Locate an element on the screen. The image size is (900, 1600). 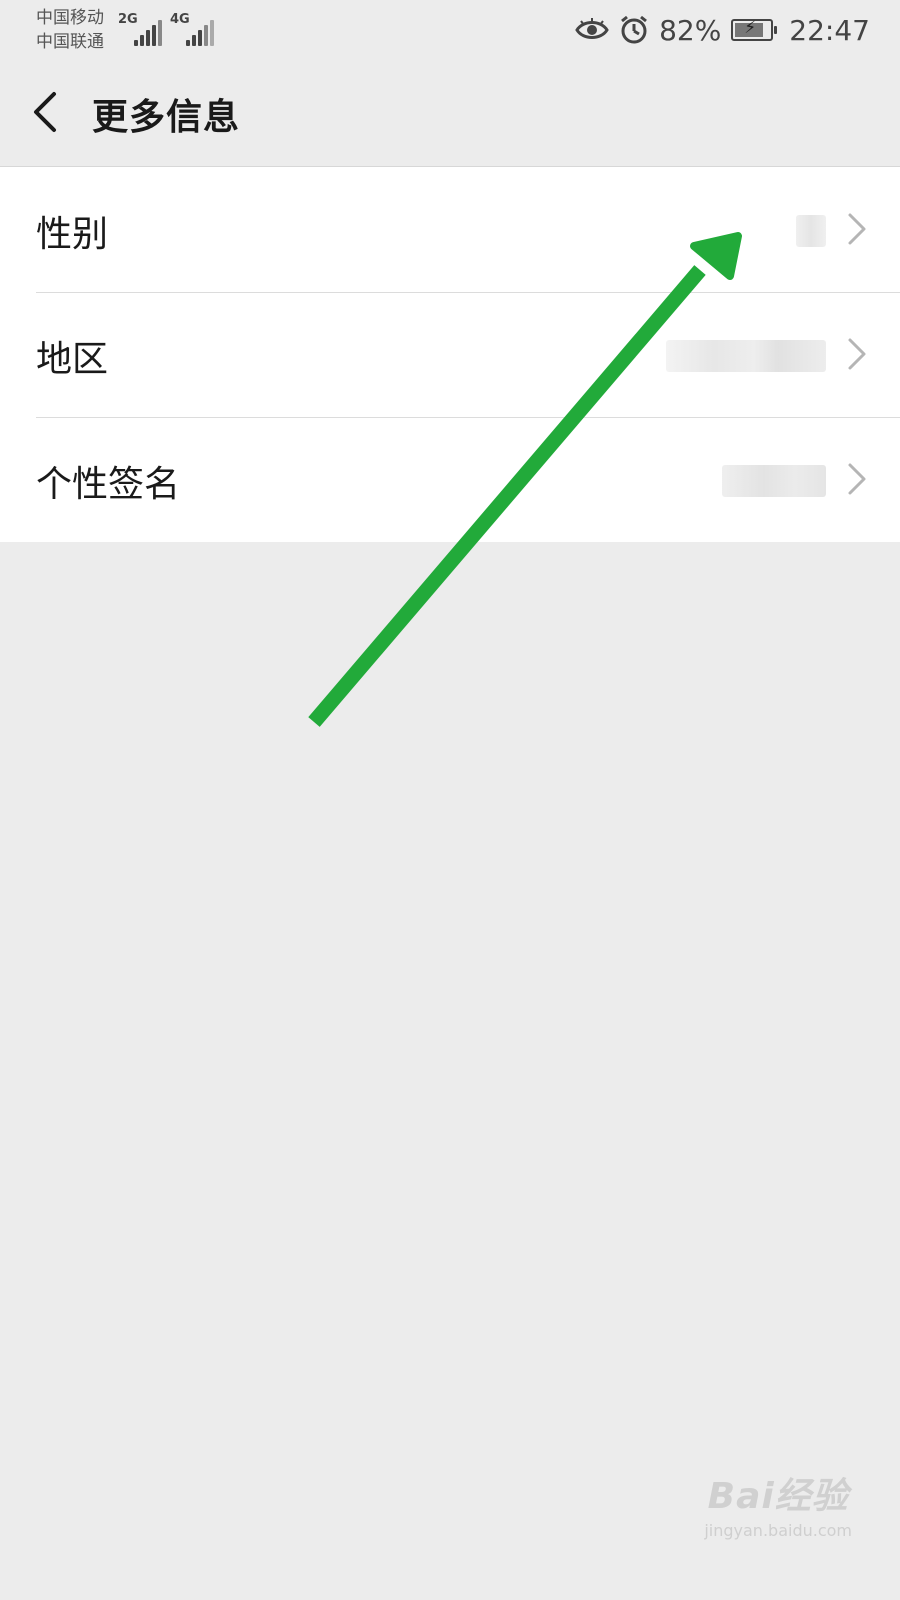
list-item-gender: 性别 is located at coordinates (450, 229).